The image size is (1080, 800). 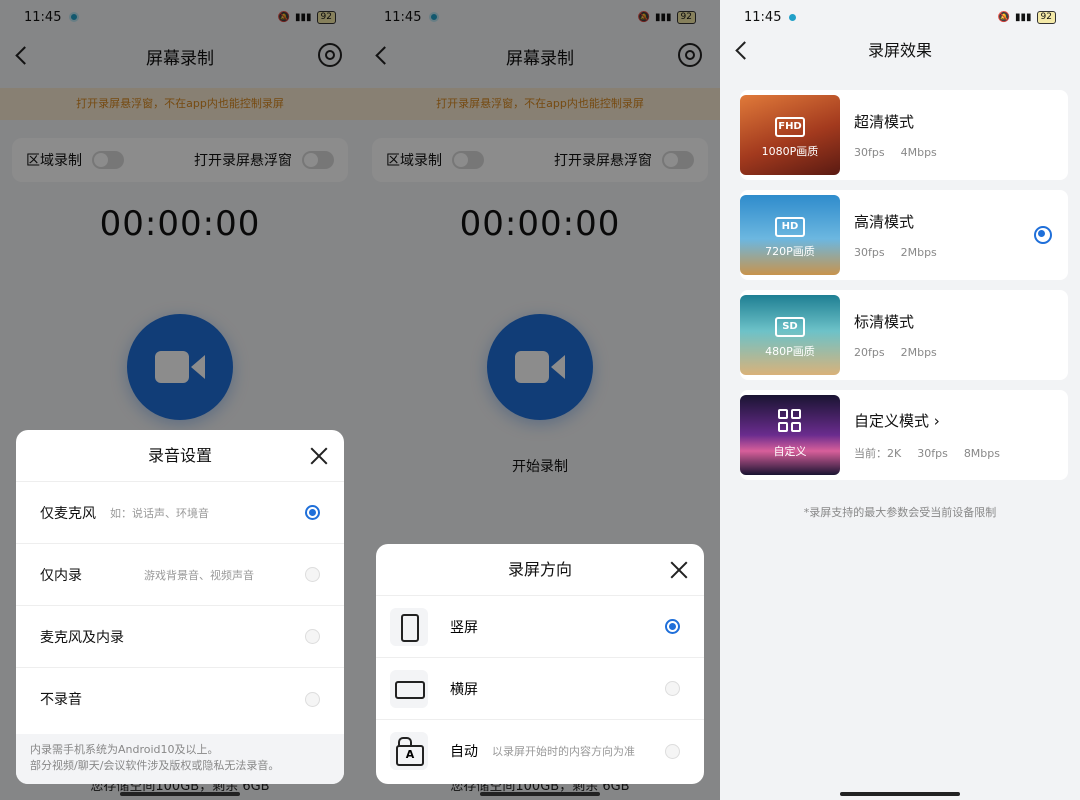 What do you see at coordinates (68, 513) in the screenshot?
I see `option-label: 仅麦克风` at bounding box center [68, 513].